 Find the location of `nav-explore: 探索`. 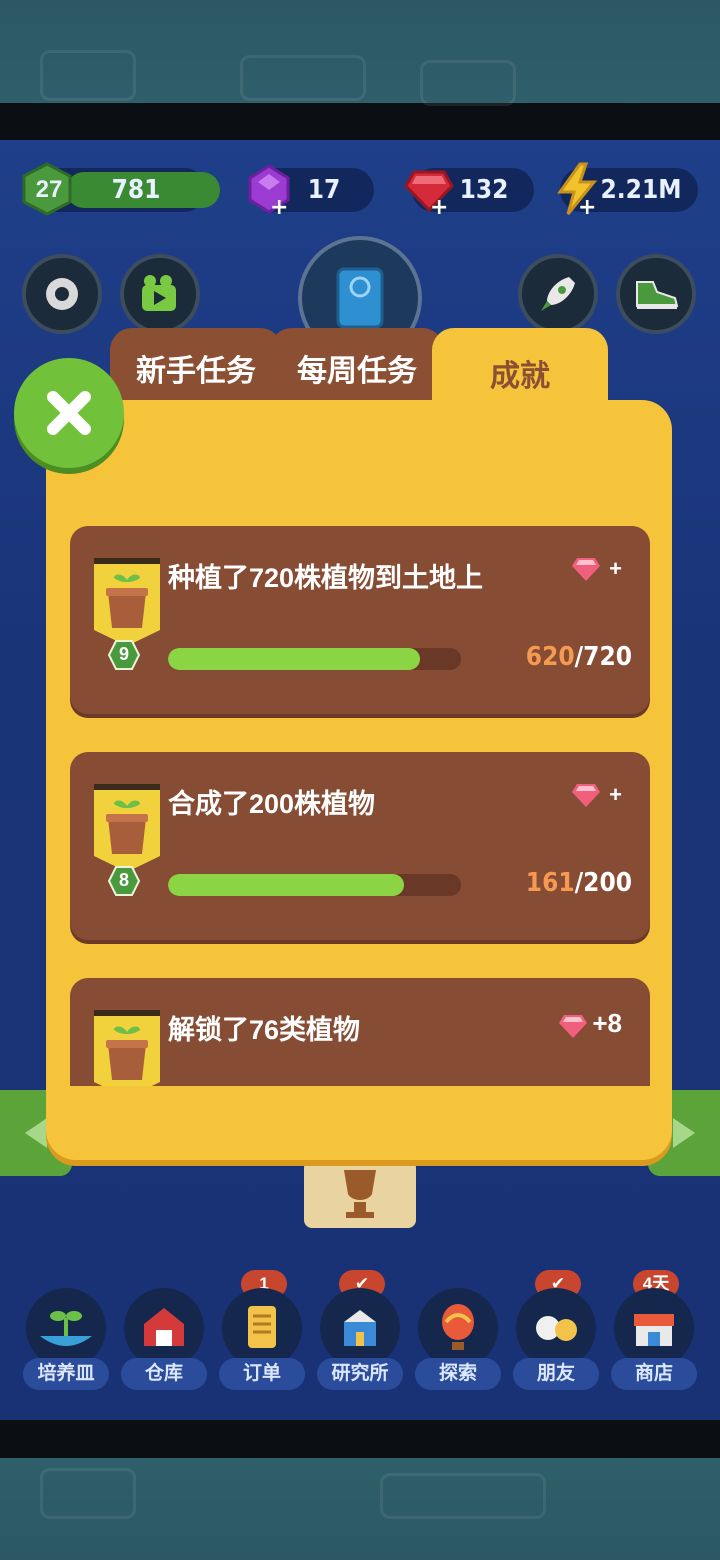

nav-explore: 探索 is located at coordinates (458, 1339).